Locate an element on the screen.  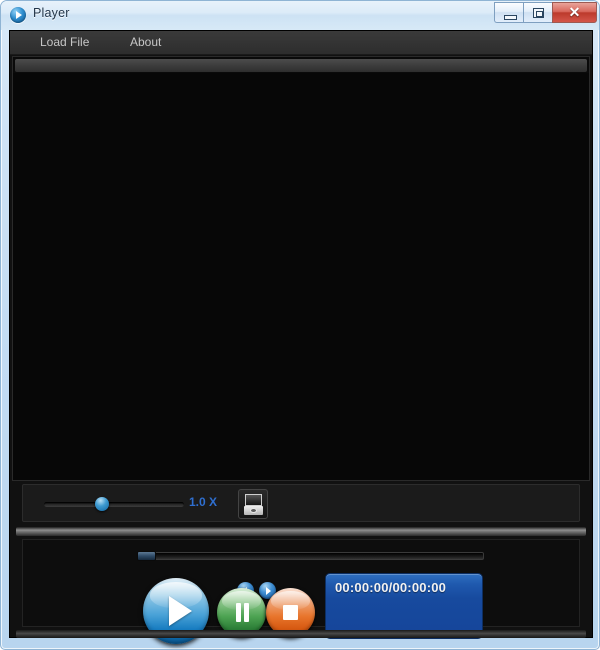
bottom-gradient-strip is located at coordinates (301, 634).